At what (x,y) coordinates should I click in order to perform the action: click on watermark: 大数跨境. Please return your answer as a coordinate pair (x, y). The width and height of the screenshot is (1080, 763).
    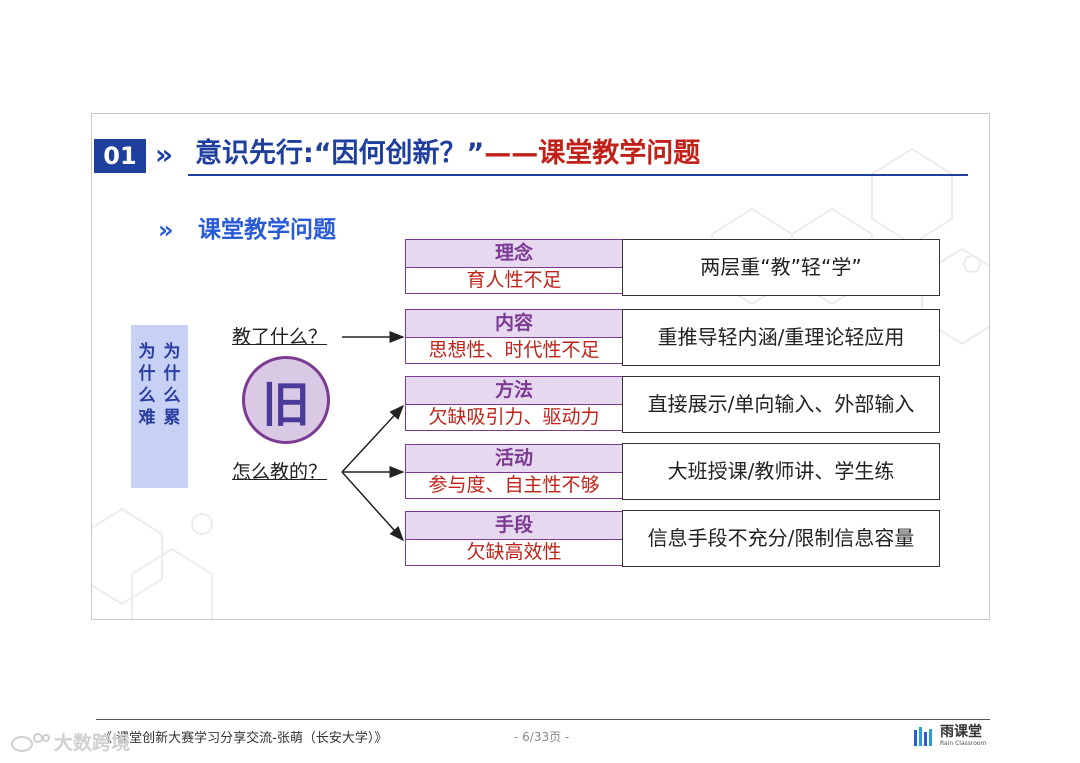
    Looking at the image, I should click on (70, 741).